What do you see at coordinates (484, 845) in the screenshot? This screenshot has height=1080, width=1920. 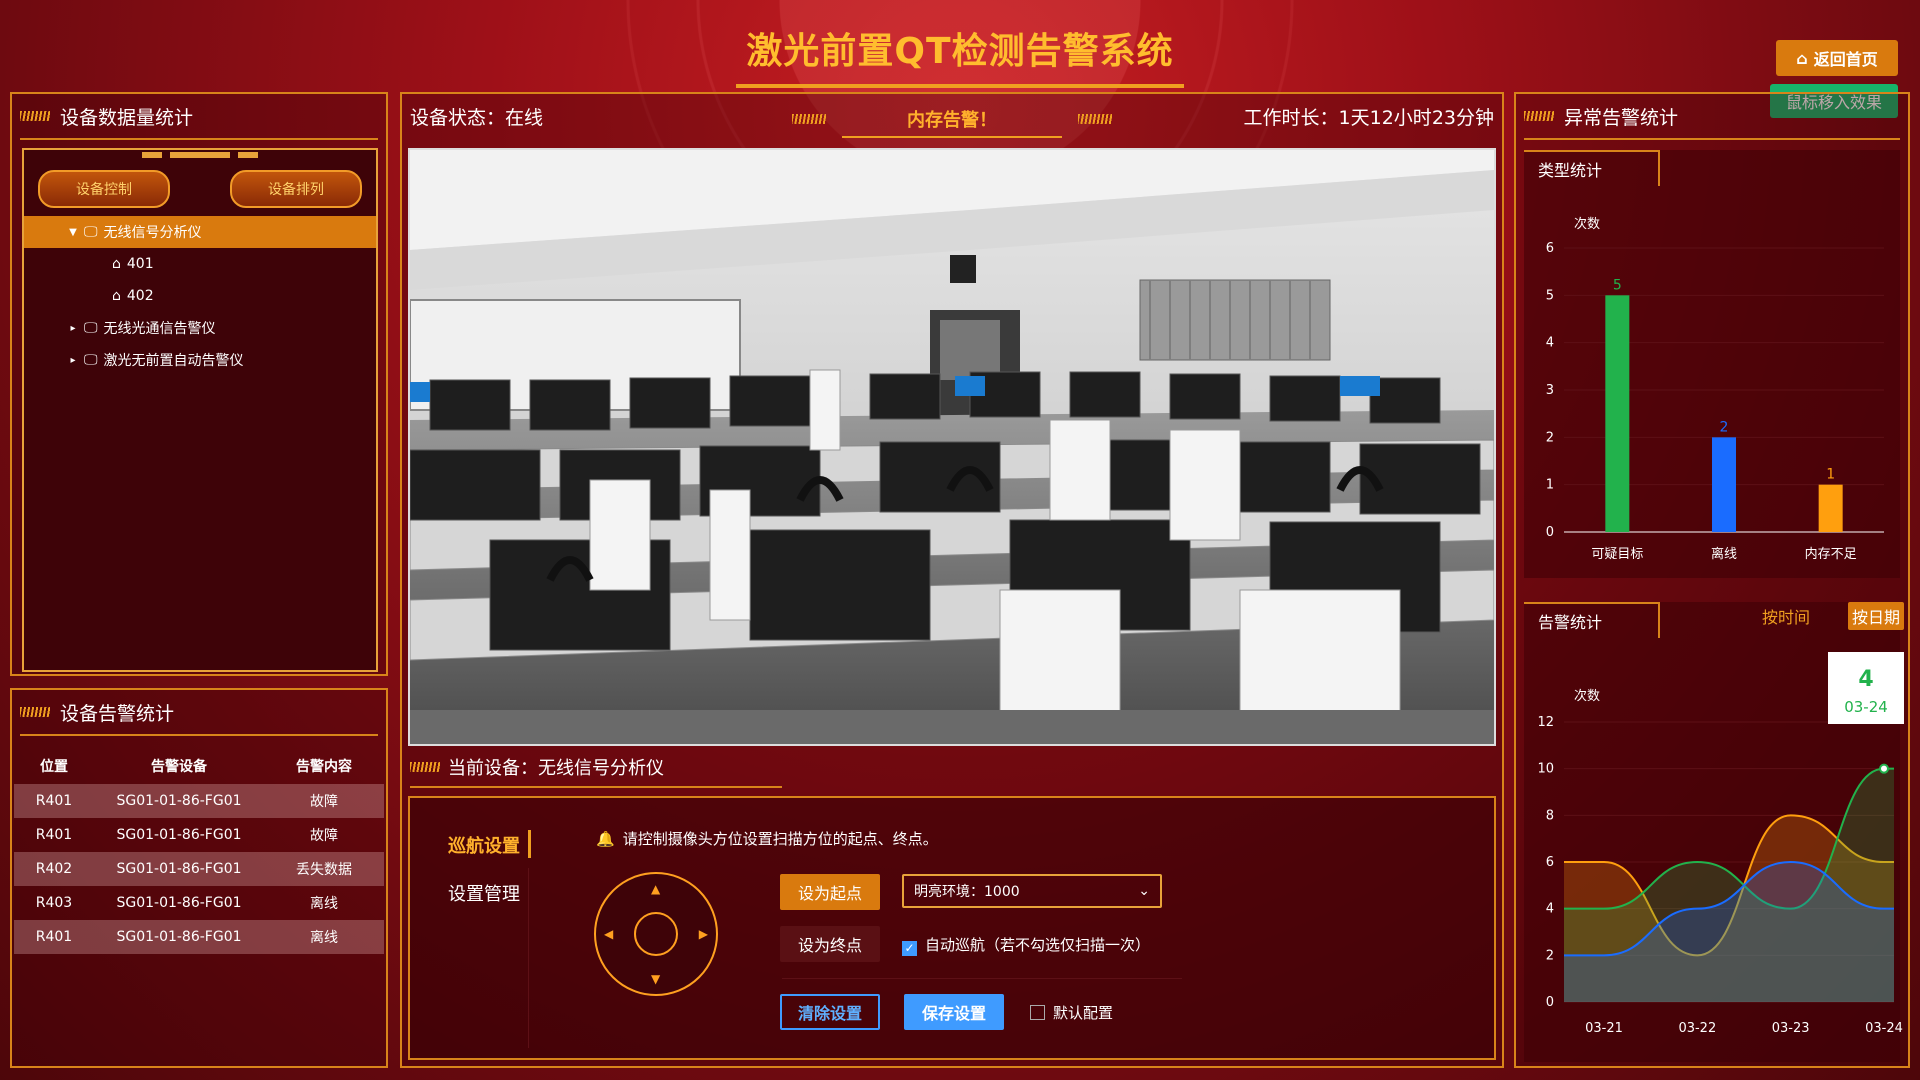 I see `tab-cruise-settings: 巡航设置` at bounding box center [484, 845].